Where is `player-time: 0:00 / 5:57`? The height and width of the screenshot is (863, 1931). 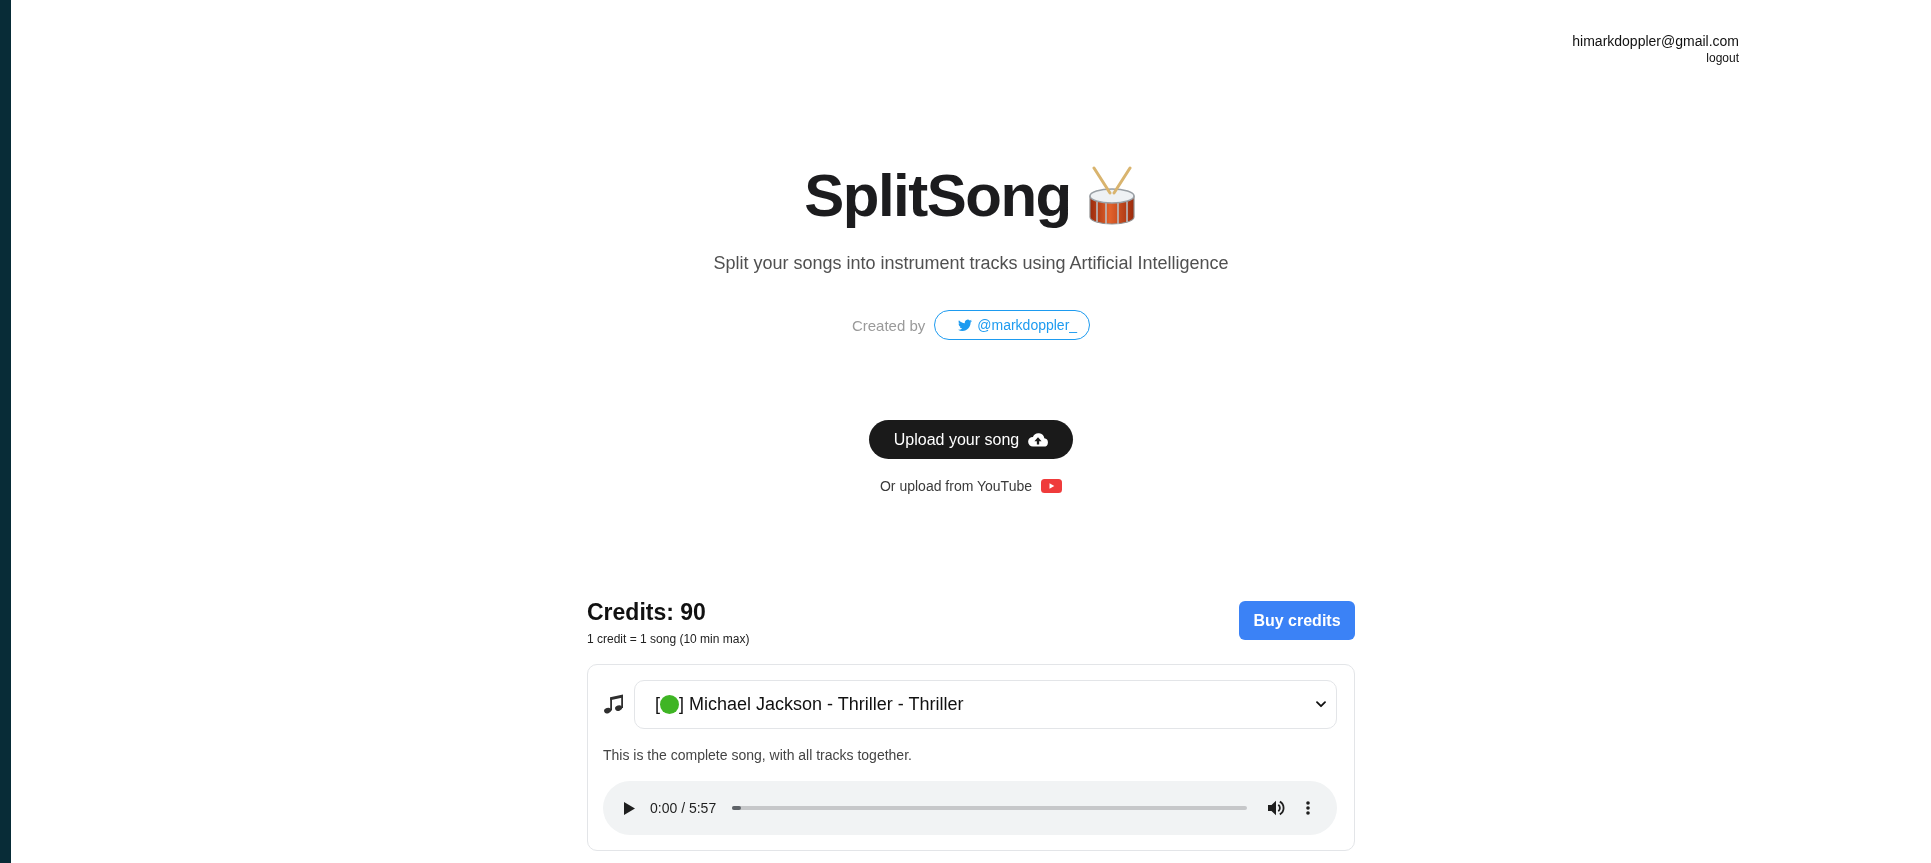
player-time: 0:00 / 5:57 is located at coordinates (683, 808).